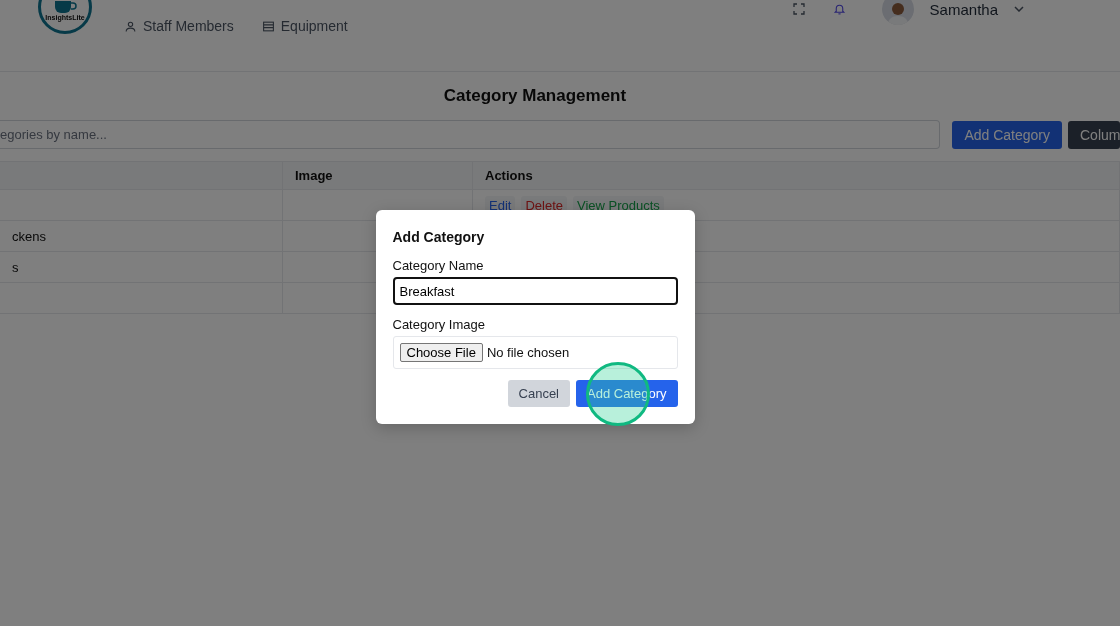 The width and height of the screenshot is (1120, 626). What do you see at coordinates (798, 9) in the screenshot?
I see `fullscreen-icon` at bounding box center [798, 9].